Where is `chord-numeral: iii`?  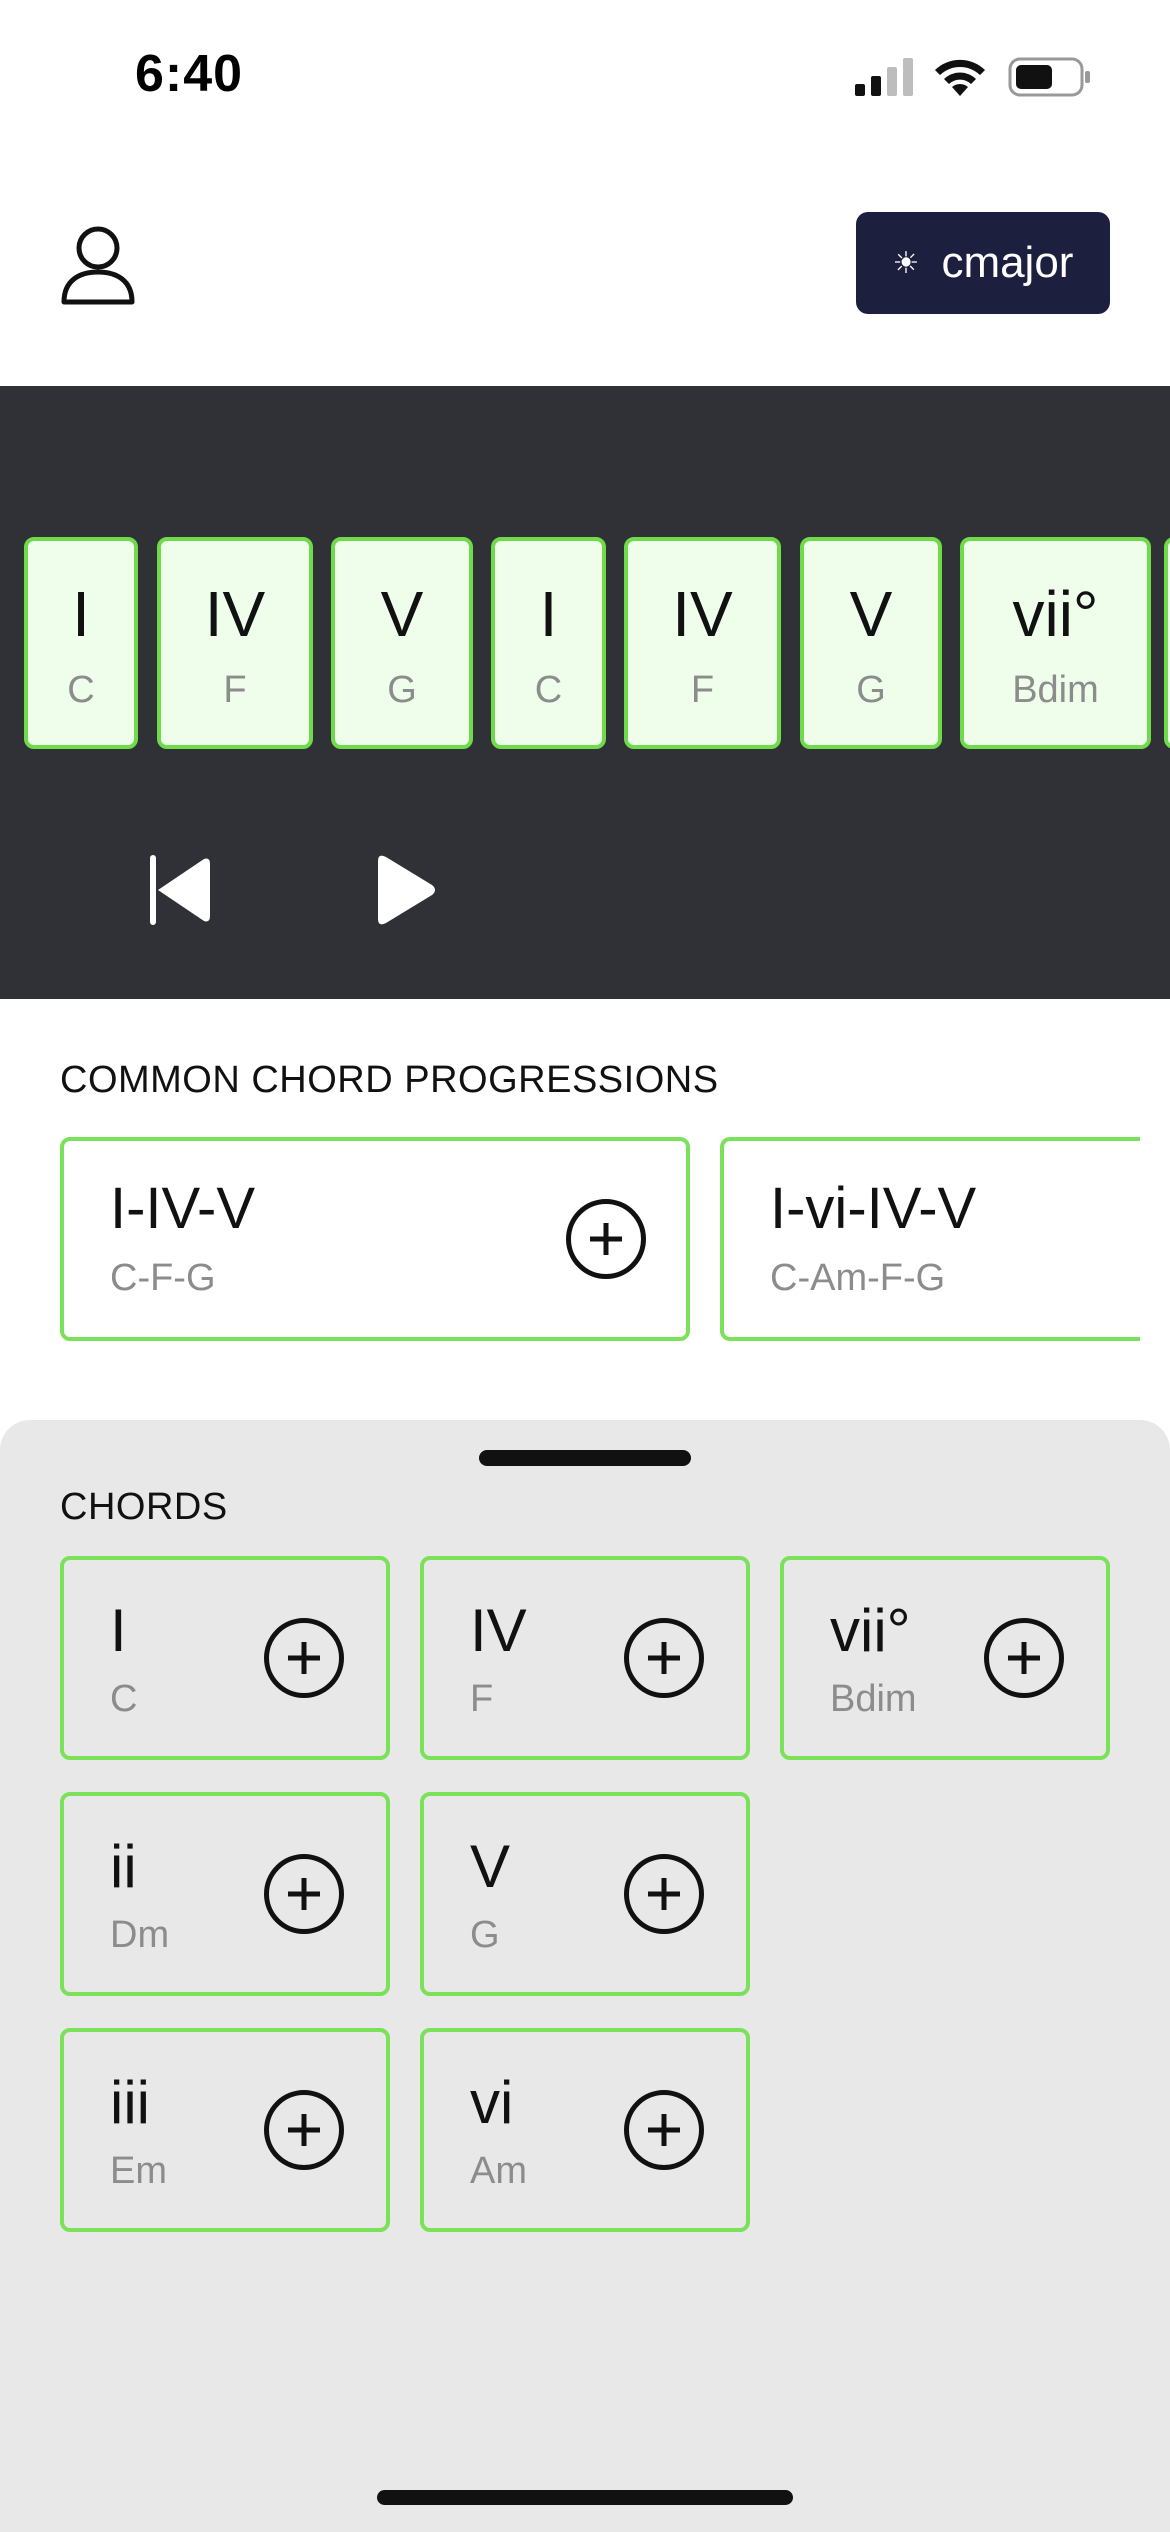 chord-numeral: iii is located at coordinates (130, 2102).